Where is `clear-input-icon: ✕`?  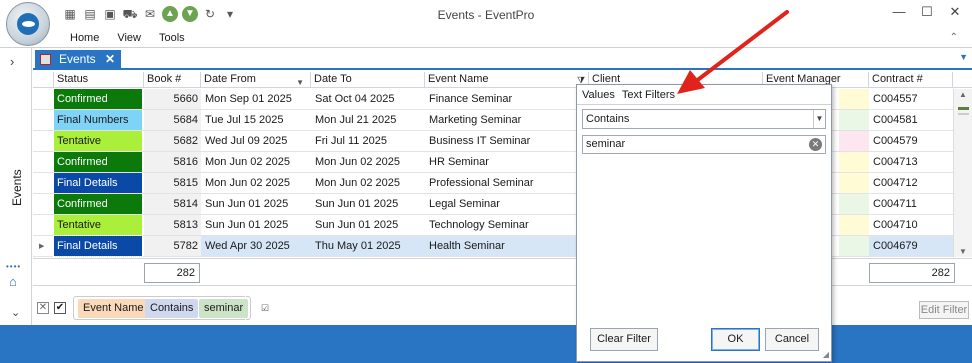 clear-input-icon: ✕ is located at coordinates (815, 144).